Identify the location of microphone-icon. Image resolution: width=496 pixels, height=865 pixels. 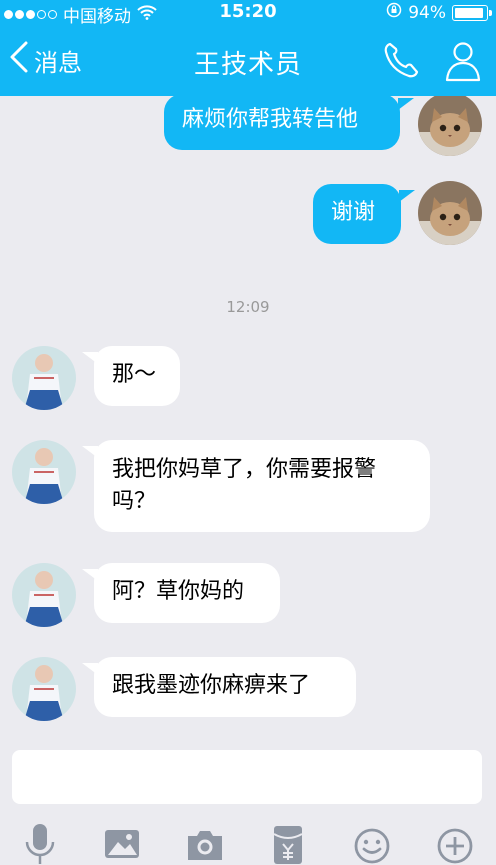
(40, 844).